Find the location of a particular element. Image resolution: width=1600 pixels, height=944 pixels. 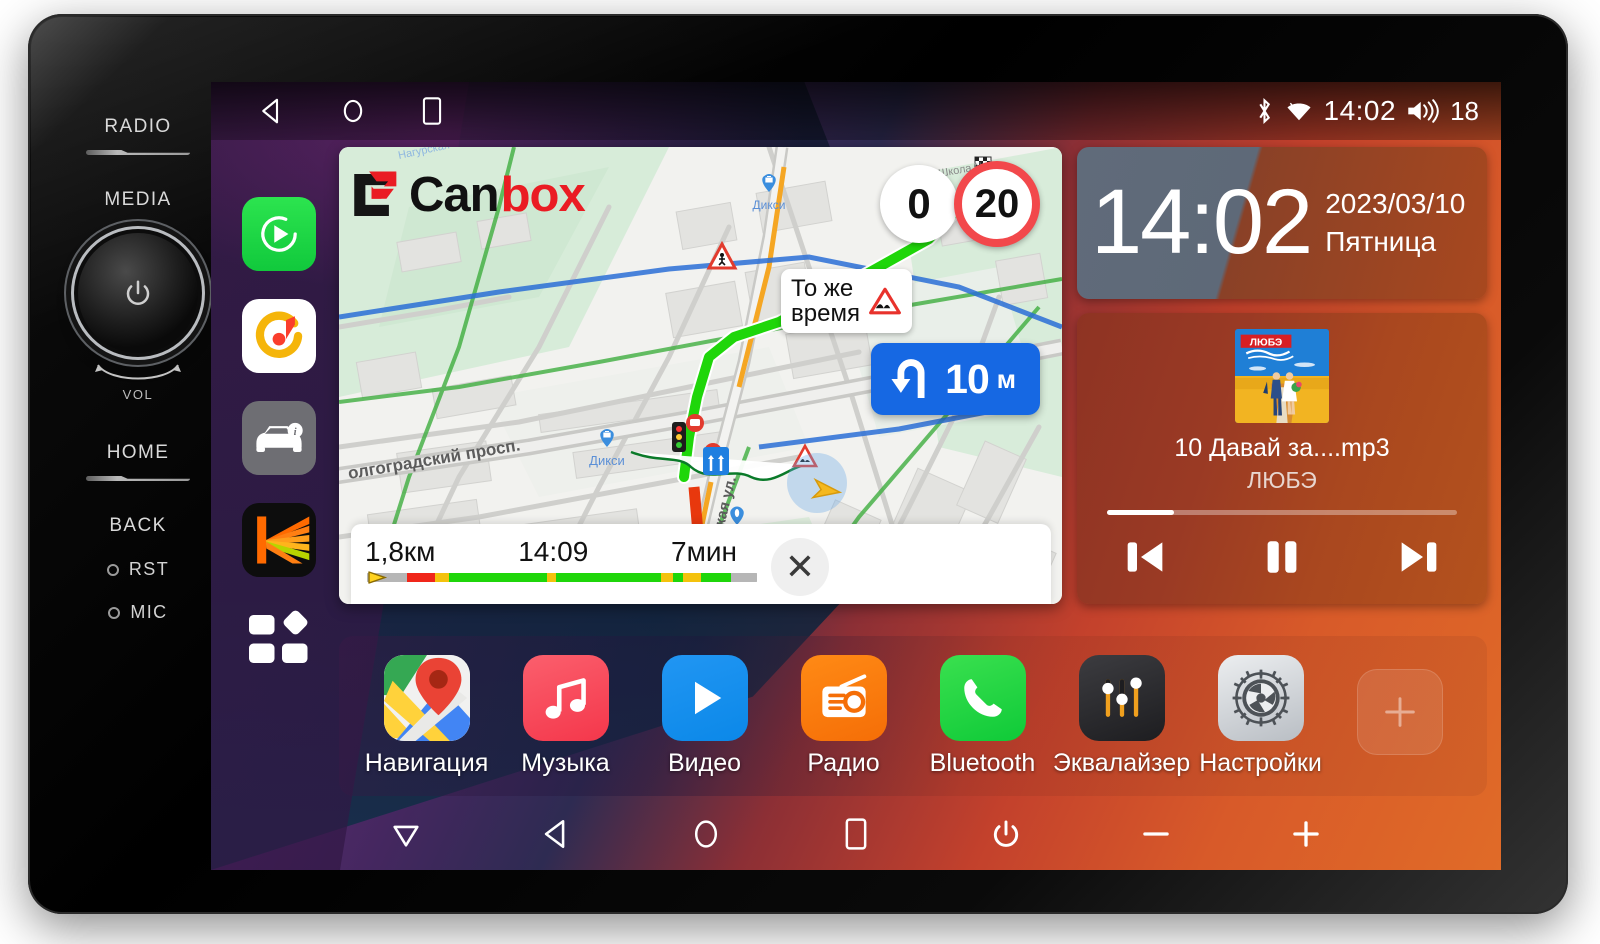

rail-yandex-music is located at coordinates (279, 336).